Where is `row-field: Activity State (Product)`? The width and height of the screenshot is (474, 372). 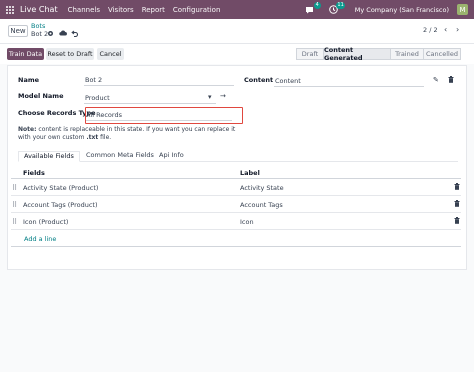
row-field: Activity State (Product) is located at coordinates (61, 188).